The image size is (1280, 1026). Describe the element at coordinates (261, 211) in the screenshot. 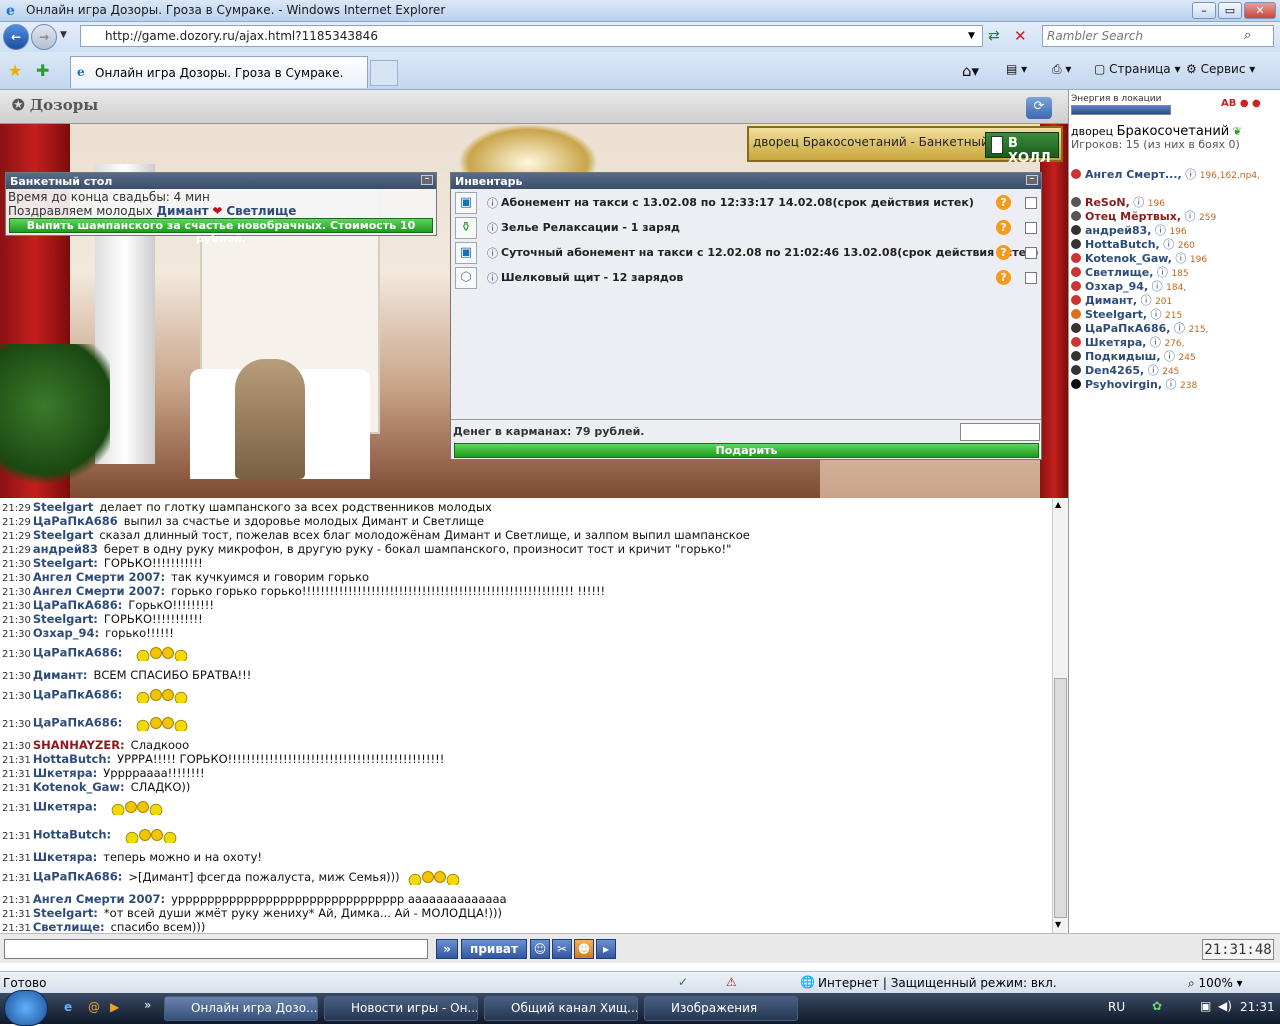

I see `bride-link: Светлище` at that location.